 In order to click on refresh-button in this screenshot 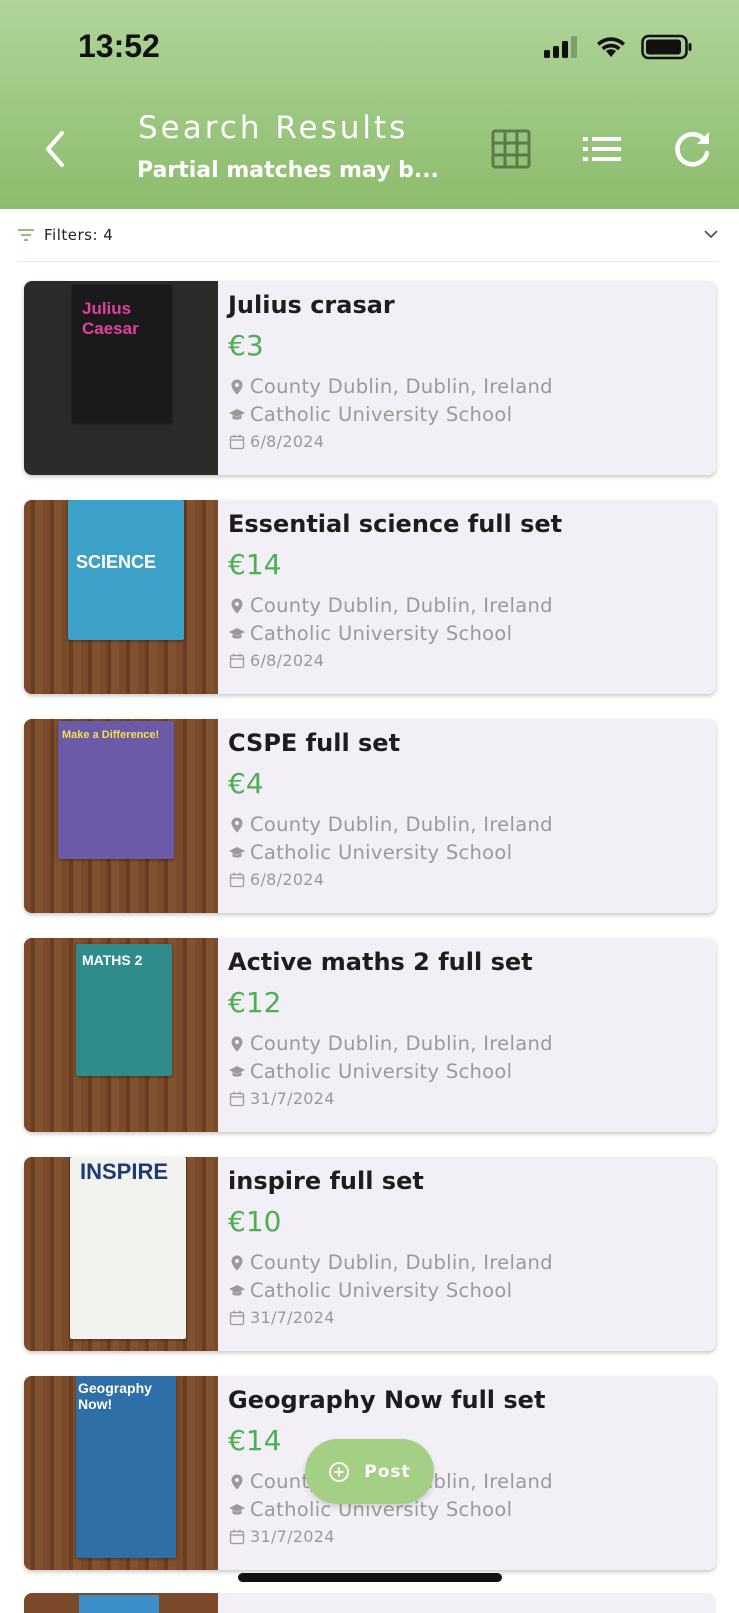, I will do `click(693, 149)`.